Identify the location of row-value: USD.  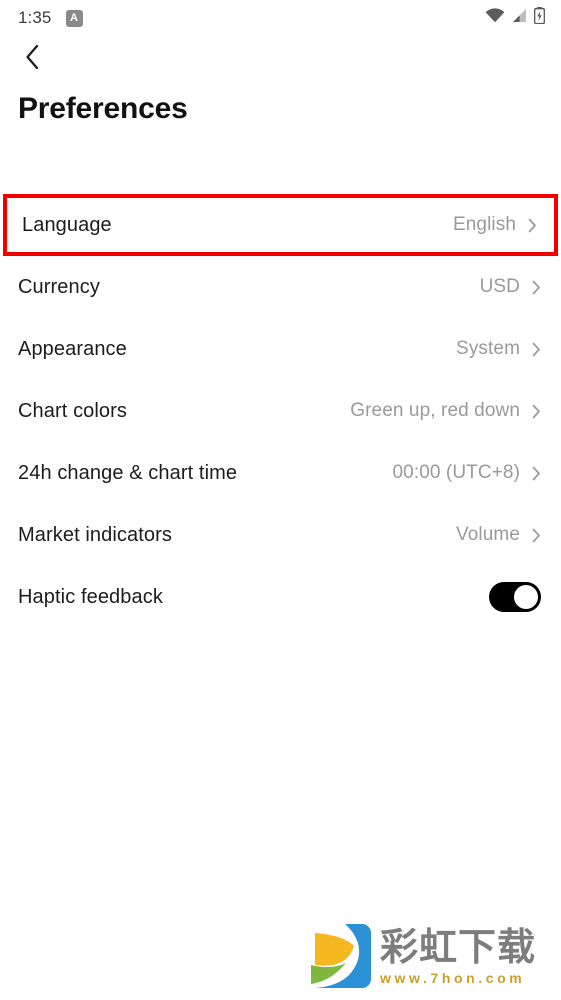
(499, 286).